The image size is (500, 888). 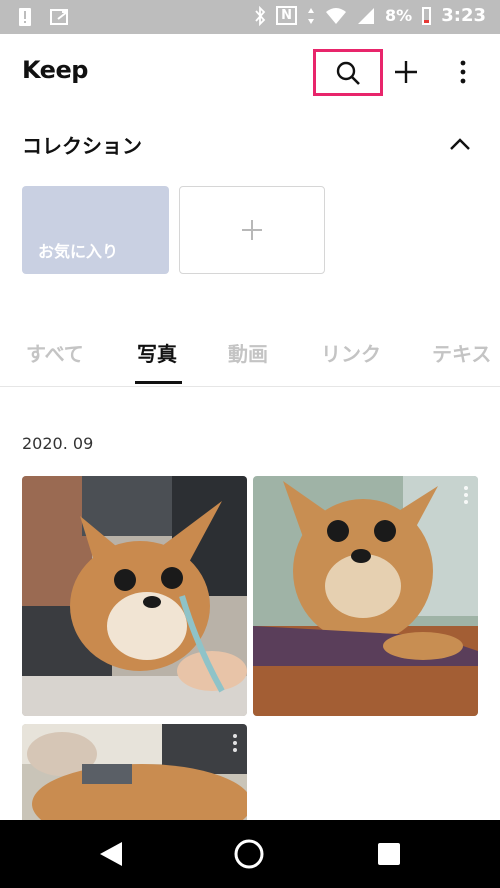 What do you see at coordinates (287, 15) in the screenshot?
I see `nfc-icon: N` at bounding box center [287, 15].